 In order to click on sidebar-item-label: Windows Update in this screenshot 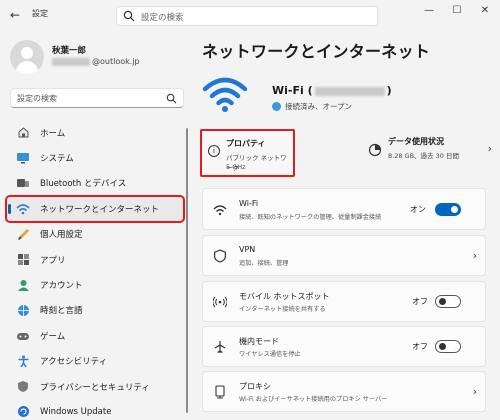, I will do `click(76, 411)`.